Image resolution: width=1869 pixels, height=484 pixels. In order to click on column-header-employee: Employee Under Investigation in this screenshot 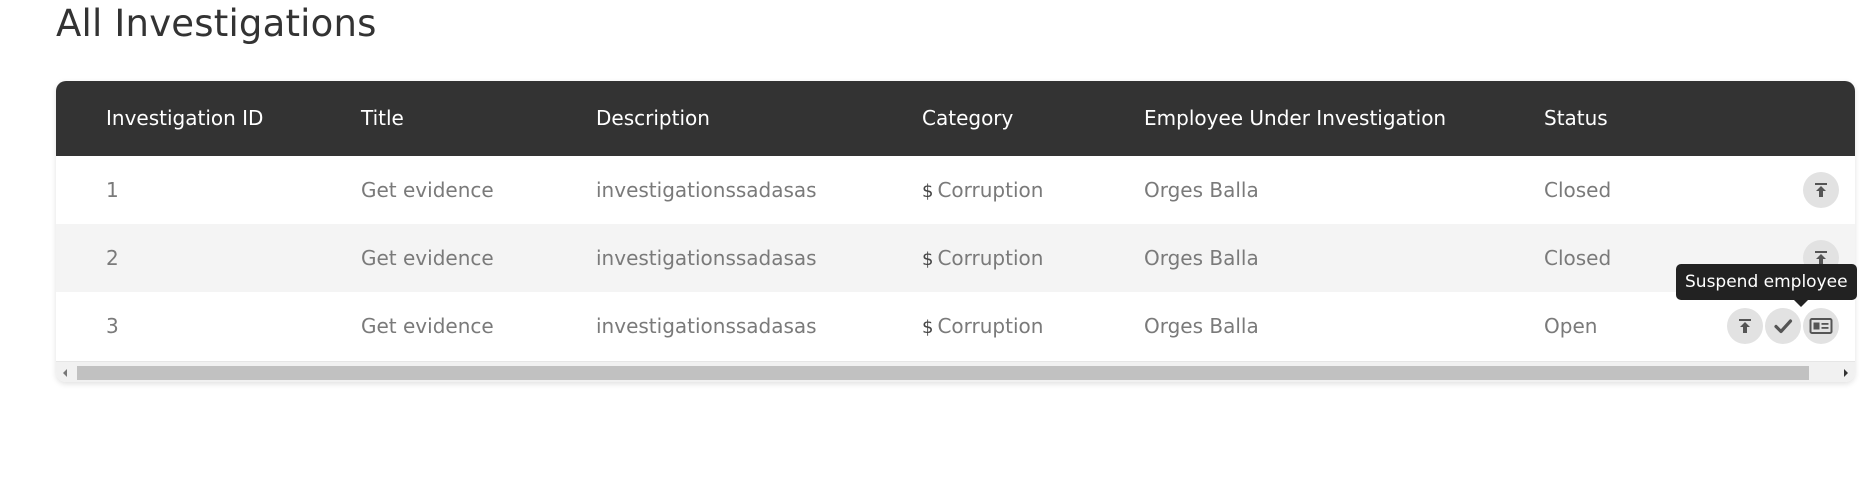, I will do `click(1295, 118)`.